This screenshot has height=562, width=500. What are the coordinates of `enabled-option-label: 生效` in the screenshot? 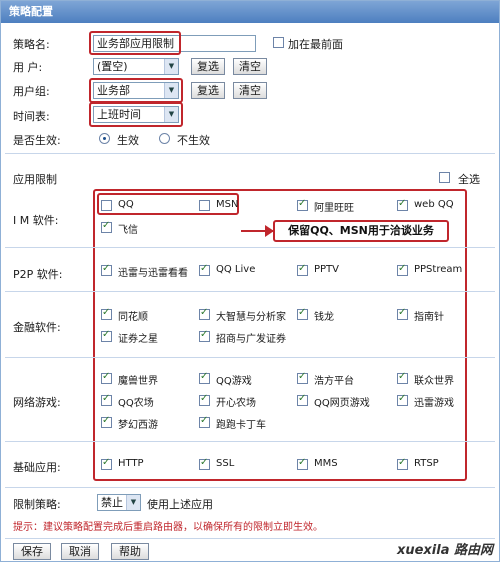 It's located at (128, 140).